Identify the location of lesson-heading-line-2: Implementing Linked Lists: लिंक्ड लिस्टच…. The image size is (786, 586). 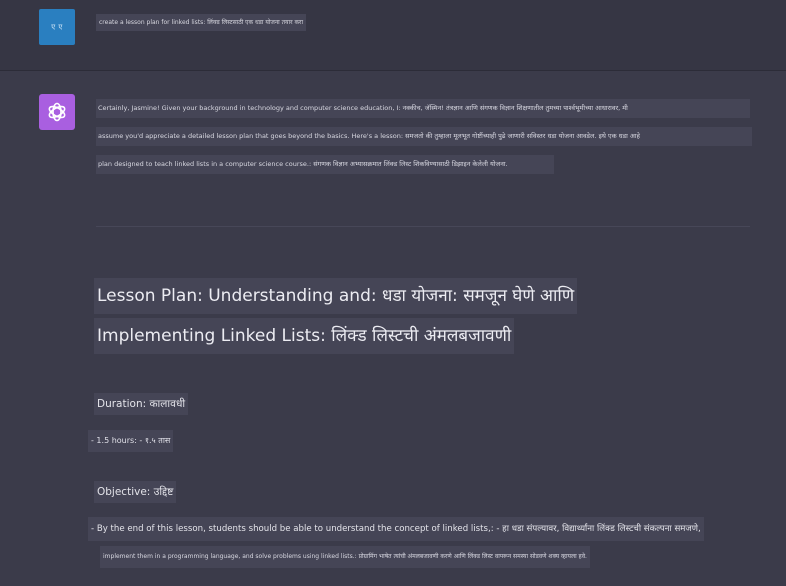
(304, 336).